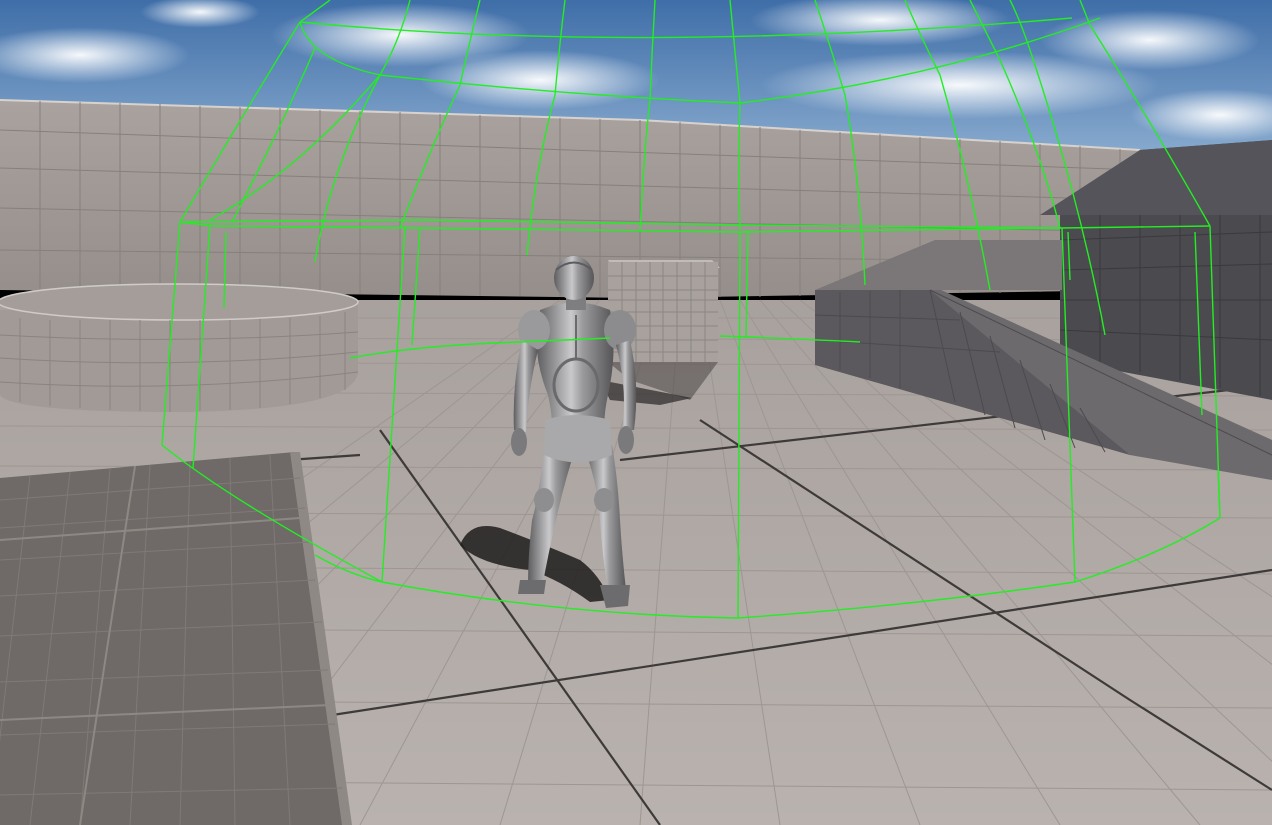 This screenshot has height=825, width=1272. I want to click on cylinder-platform, so click(179, 347).